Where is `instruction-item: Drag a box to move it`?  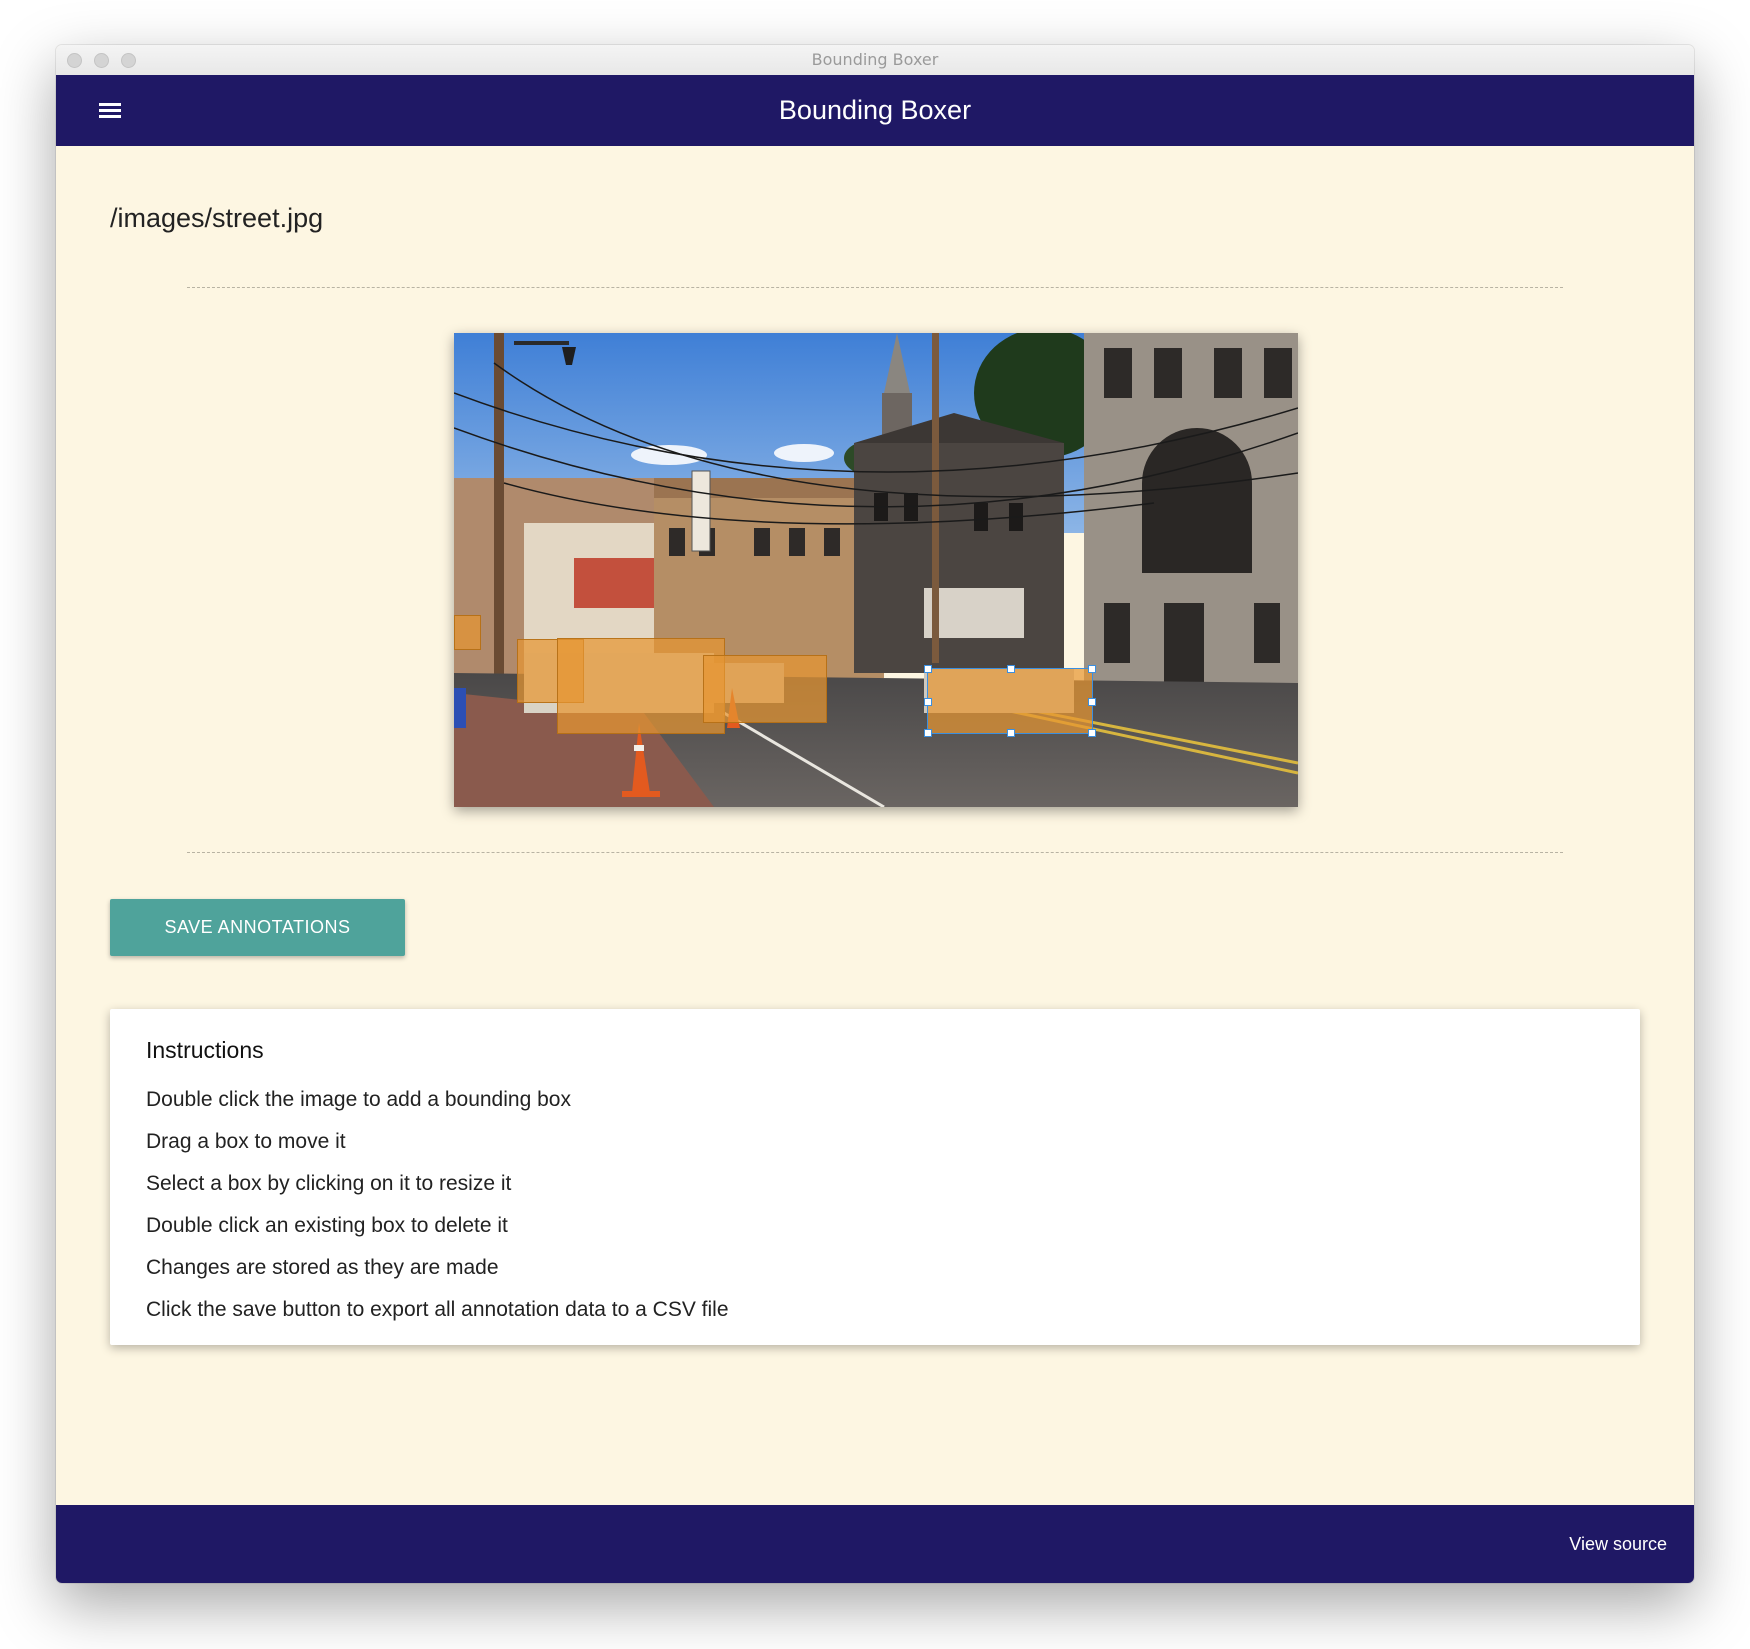 instruction-item: Drag a box to move it is located at coordinates (246, 1141).